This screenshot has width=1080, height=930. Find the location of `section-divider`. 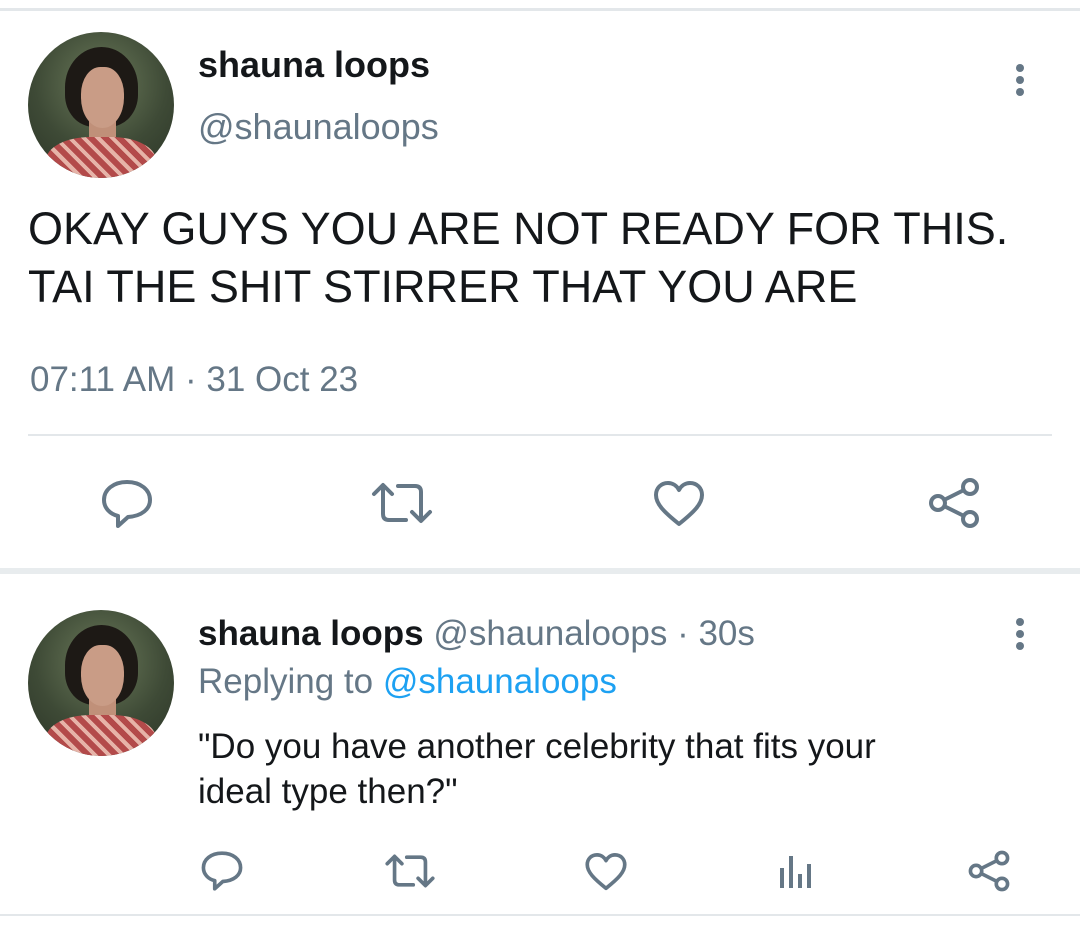

section-divider is located at coordinates (540, 571).